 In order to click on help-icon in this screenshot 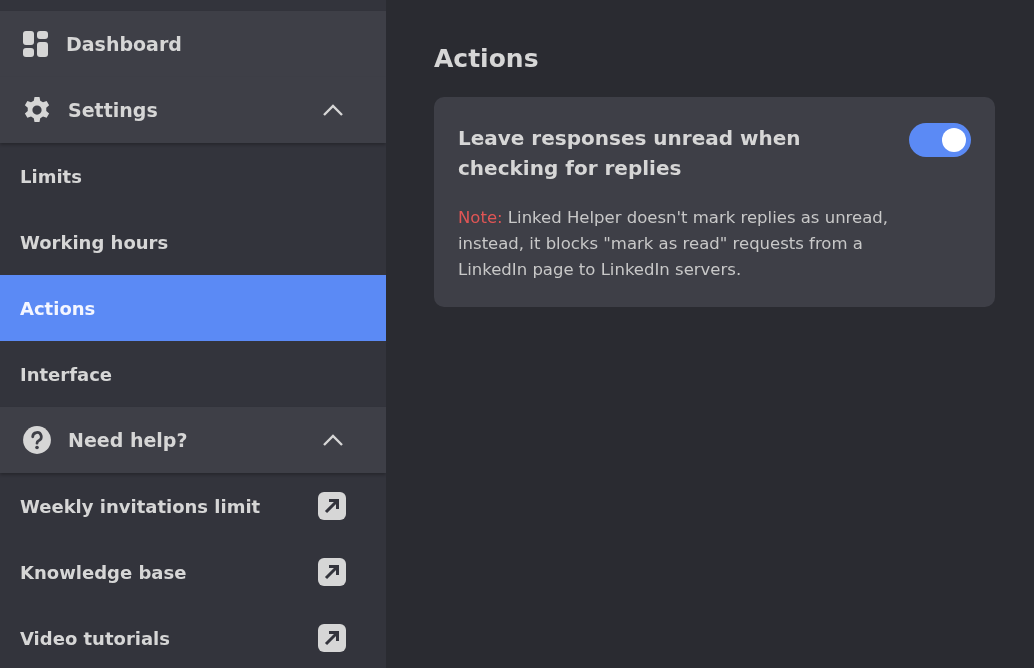, I will do `click(37, 440)`.